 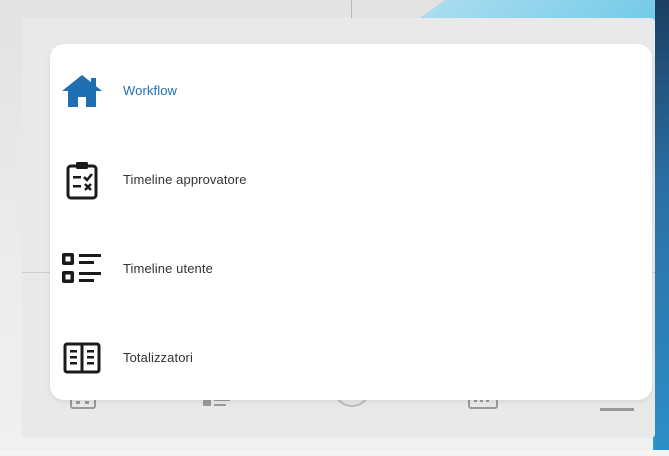 I want to click on table-icon, so click(x=82, y=358).